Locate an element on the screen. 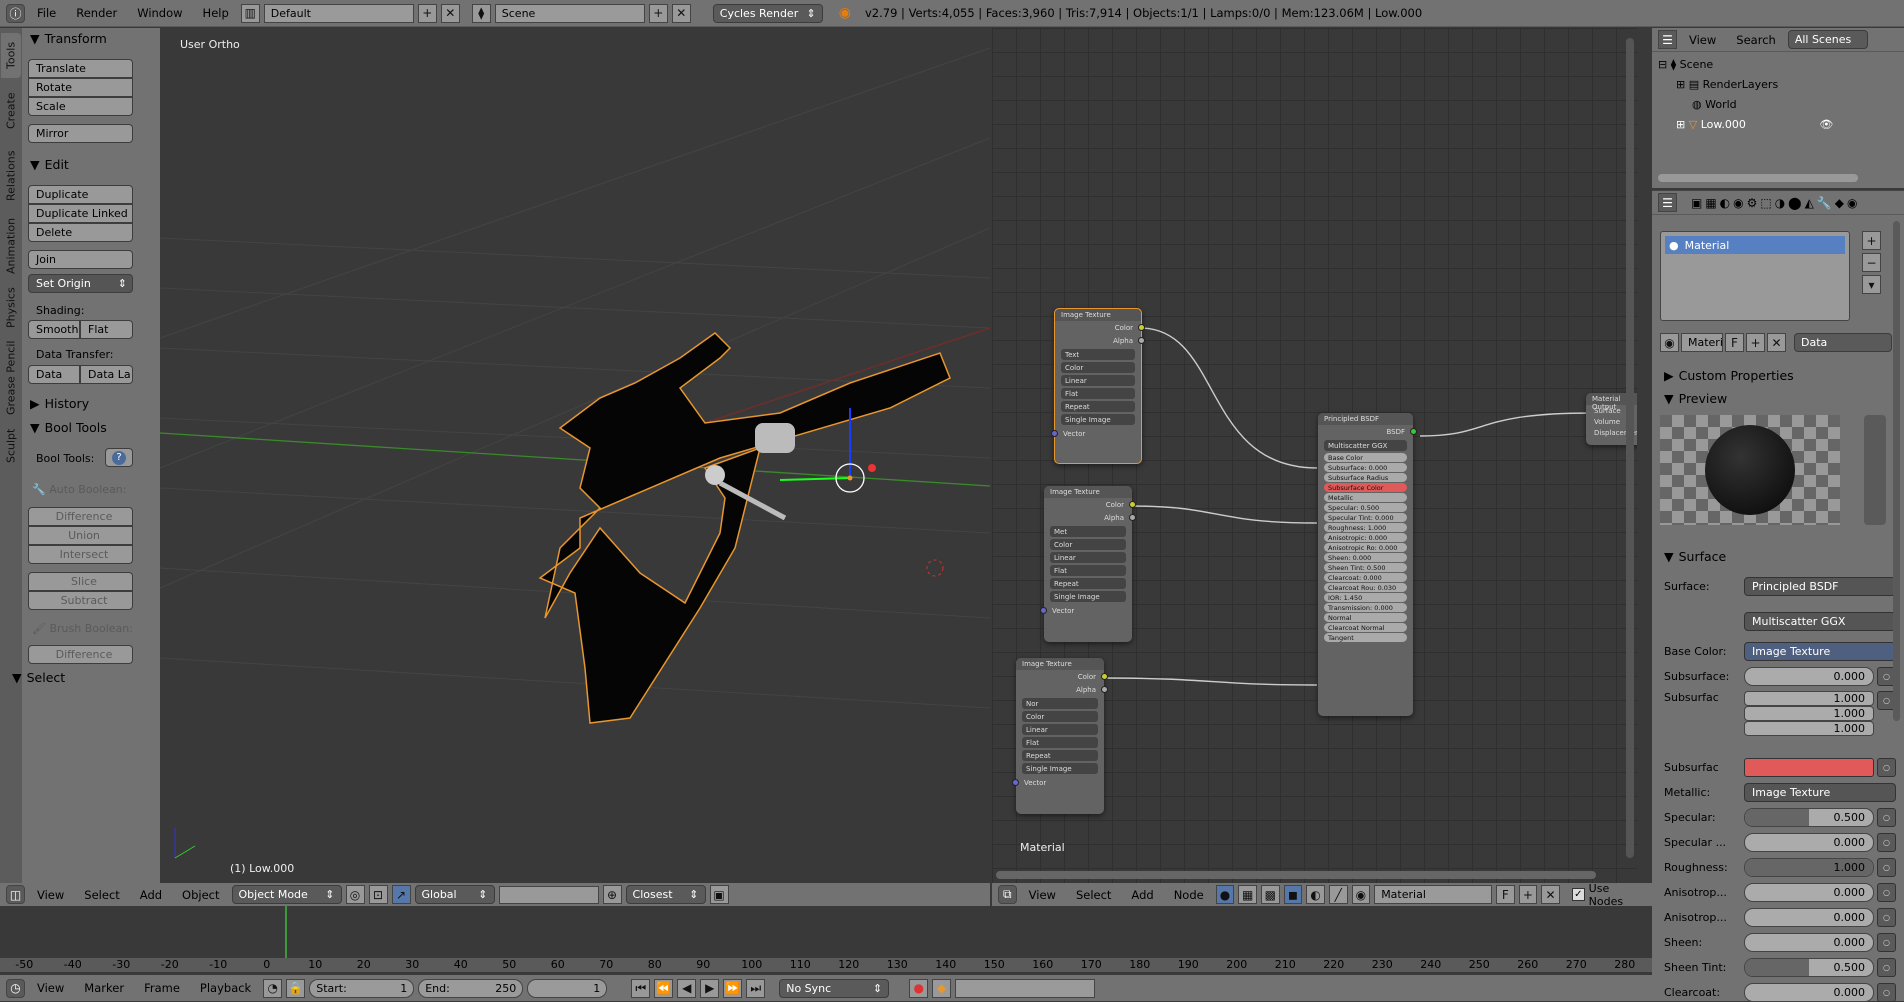  current-frame-field: 1 is located at coordinates (567, 988).